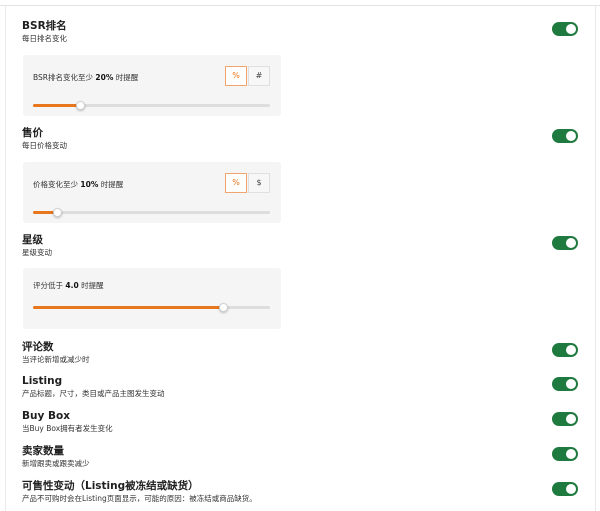 Image resolution: width=600 pixels, height=511 pixels. I want to click on listing-title: Listing, so click(42, 381).